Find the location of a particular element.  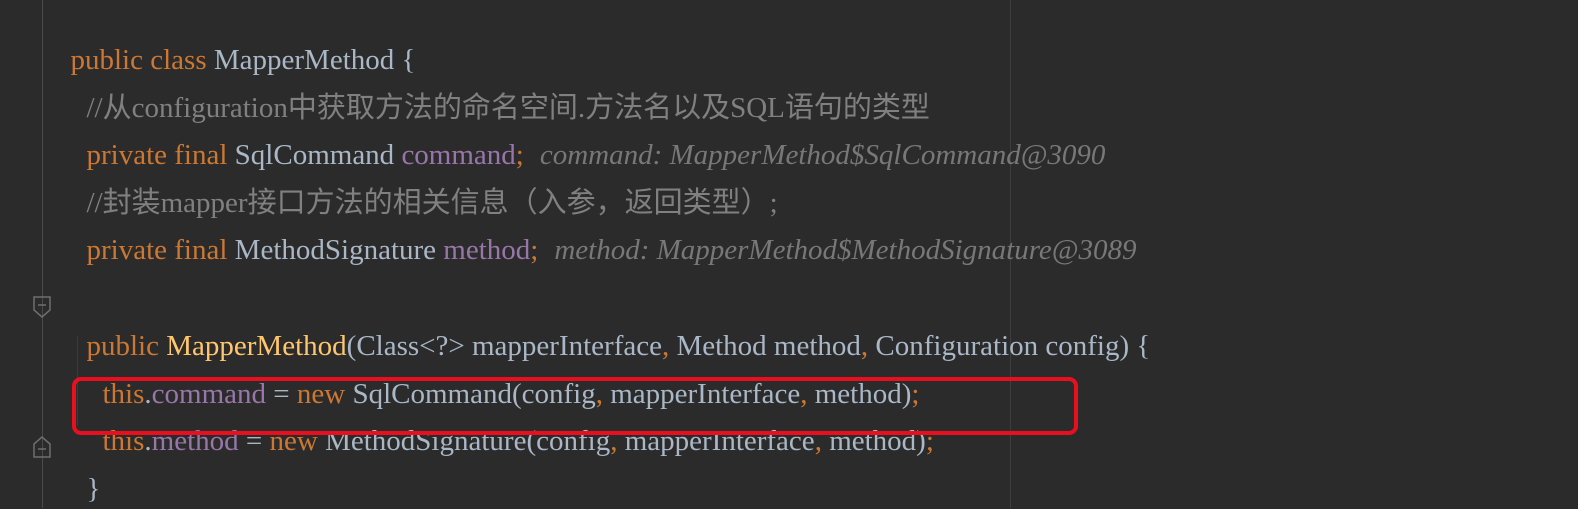

fold-start-icon is located at coordinates (42, 307).